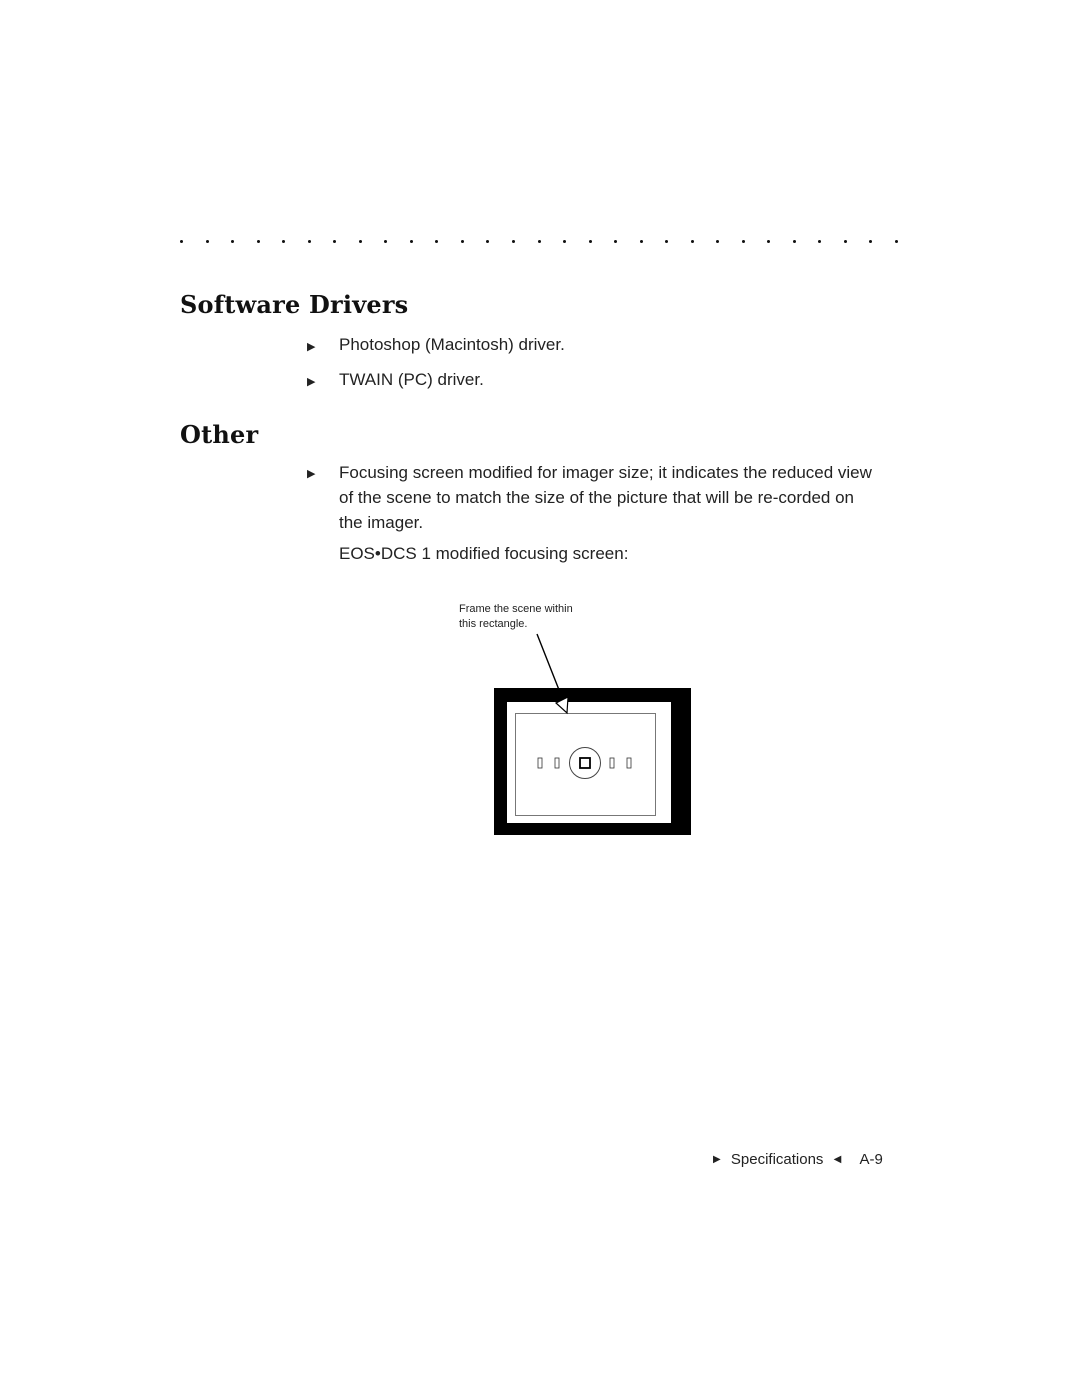 Image resolution: width=1080 pixels, height=1397 pixels. What do you see at coordinates (294, 304) in the screenshot?
I see `heading-software-drivers: Software Drivers` at bounding box center [294, 304].